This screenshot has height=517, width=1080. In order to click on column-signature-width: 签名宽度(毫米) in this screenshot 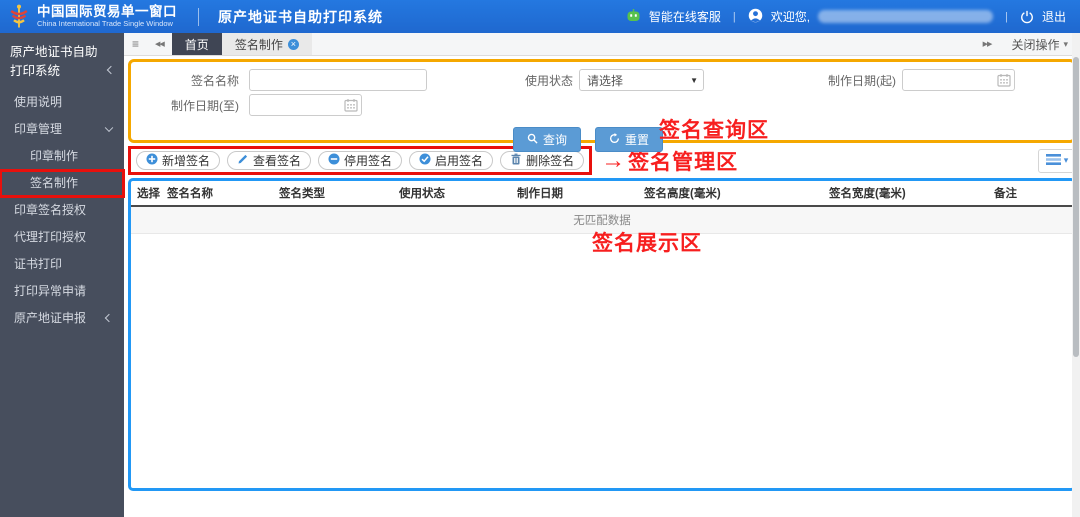, I will do `click(905, 194)`.